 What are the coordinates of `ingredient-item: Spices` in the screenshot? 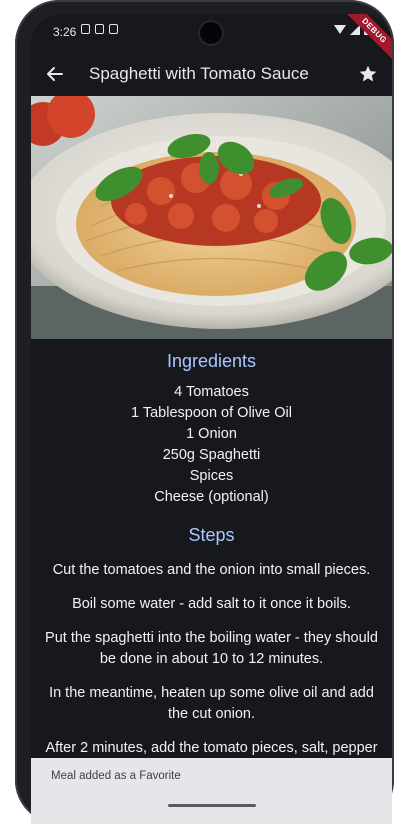 It's located at (211, 476).